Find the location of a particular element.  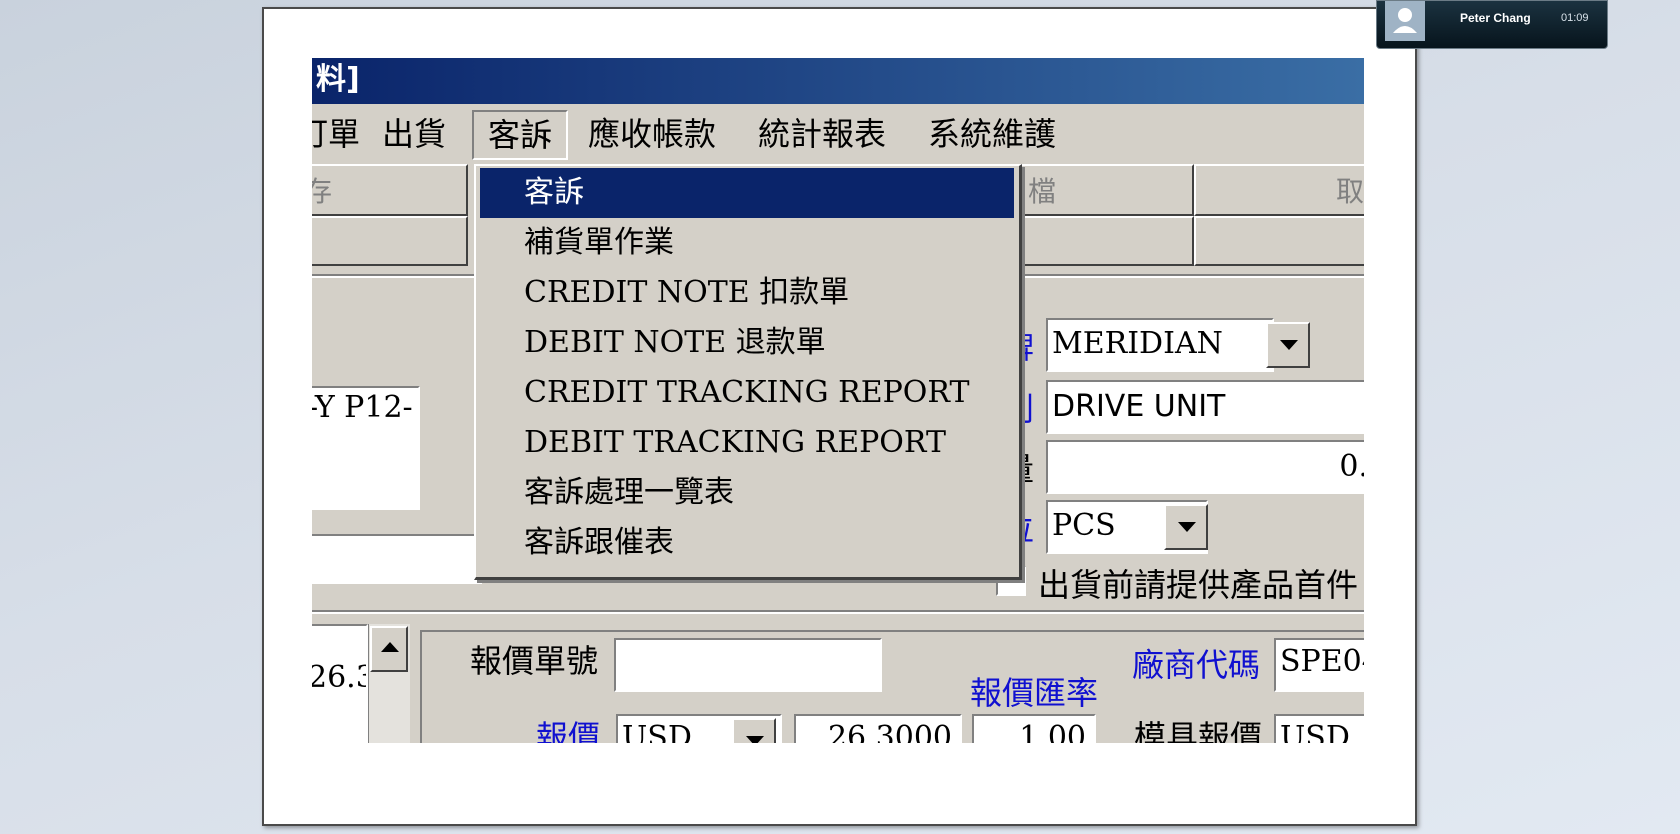

menu-reports: 統計報表 is located at coordinates (822, 135).